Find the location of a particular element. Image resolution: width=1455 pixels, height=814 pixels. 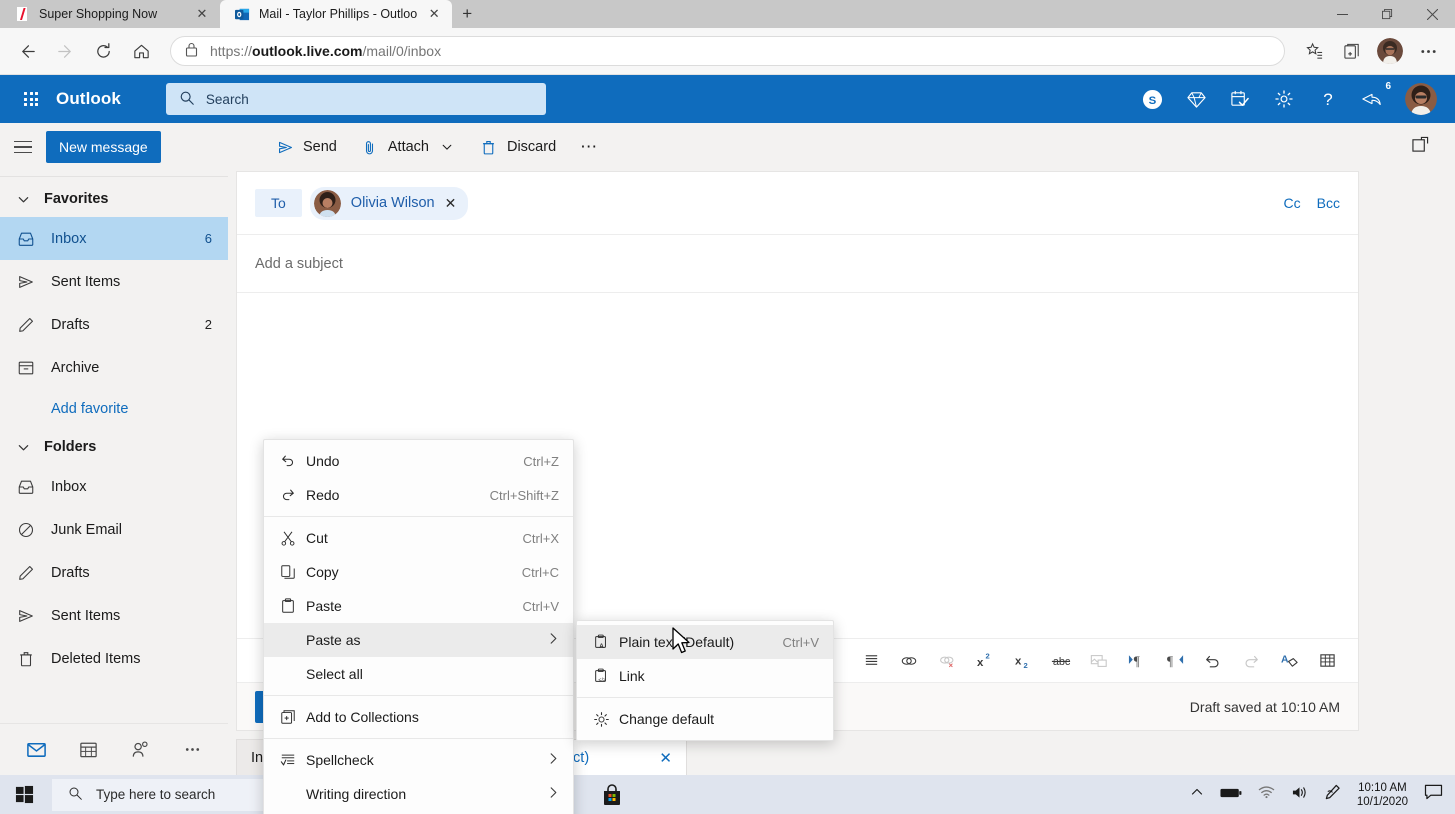

maximize-icon is located at coordinates (1387, 14).